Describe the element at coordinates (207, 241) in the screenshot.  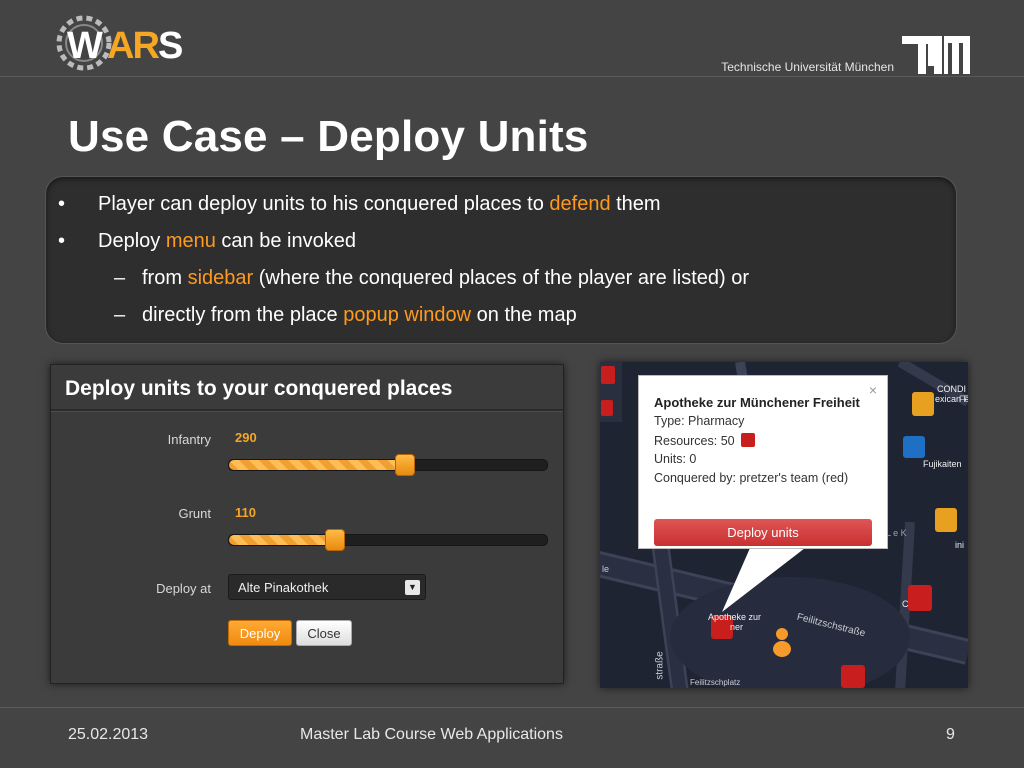
I see `bullet-2: • Deploy menu can be invoked` at that location.